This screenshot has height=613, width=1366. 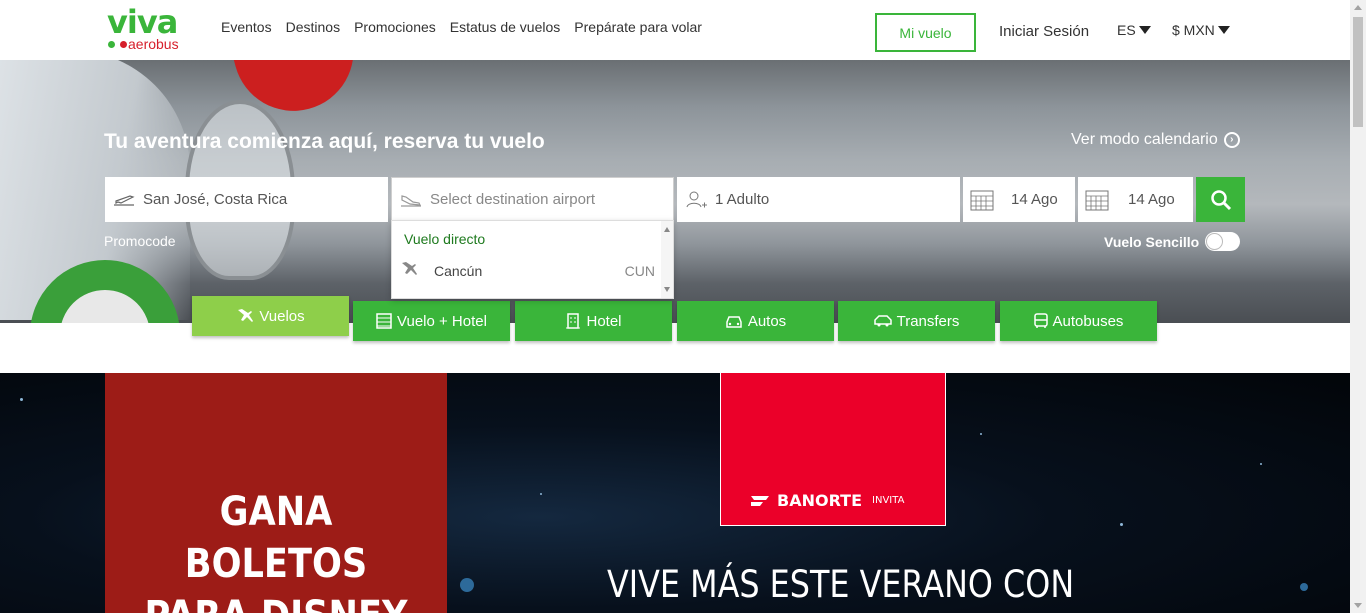 I want to click on destination-dropdown: Vuelo directo Cancún CUN, so click(x=532, y=259).